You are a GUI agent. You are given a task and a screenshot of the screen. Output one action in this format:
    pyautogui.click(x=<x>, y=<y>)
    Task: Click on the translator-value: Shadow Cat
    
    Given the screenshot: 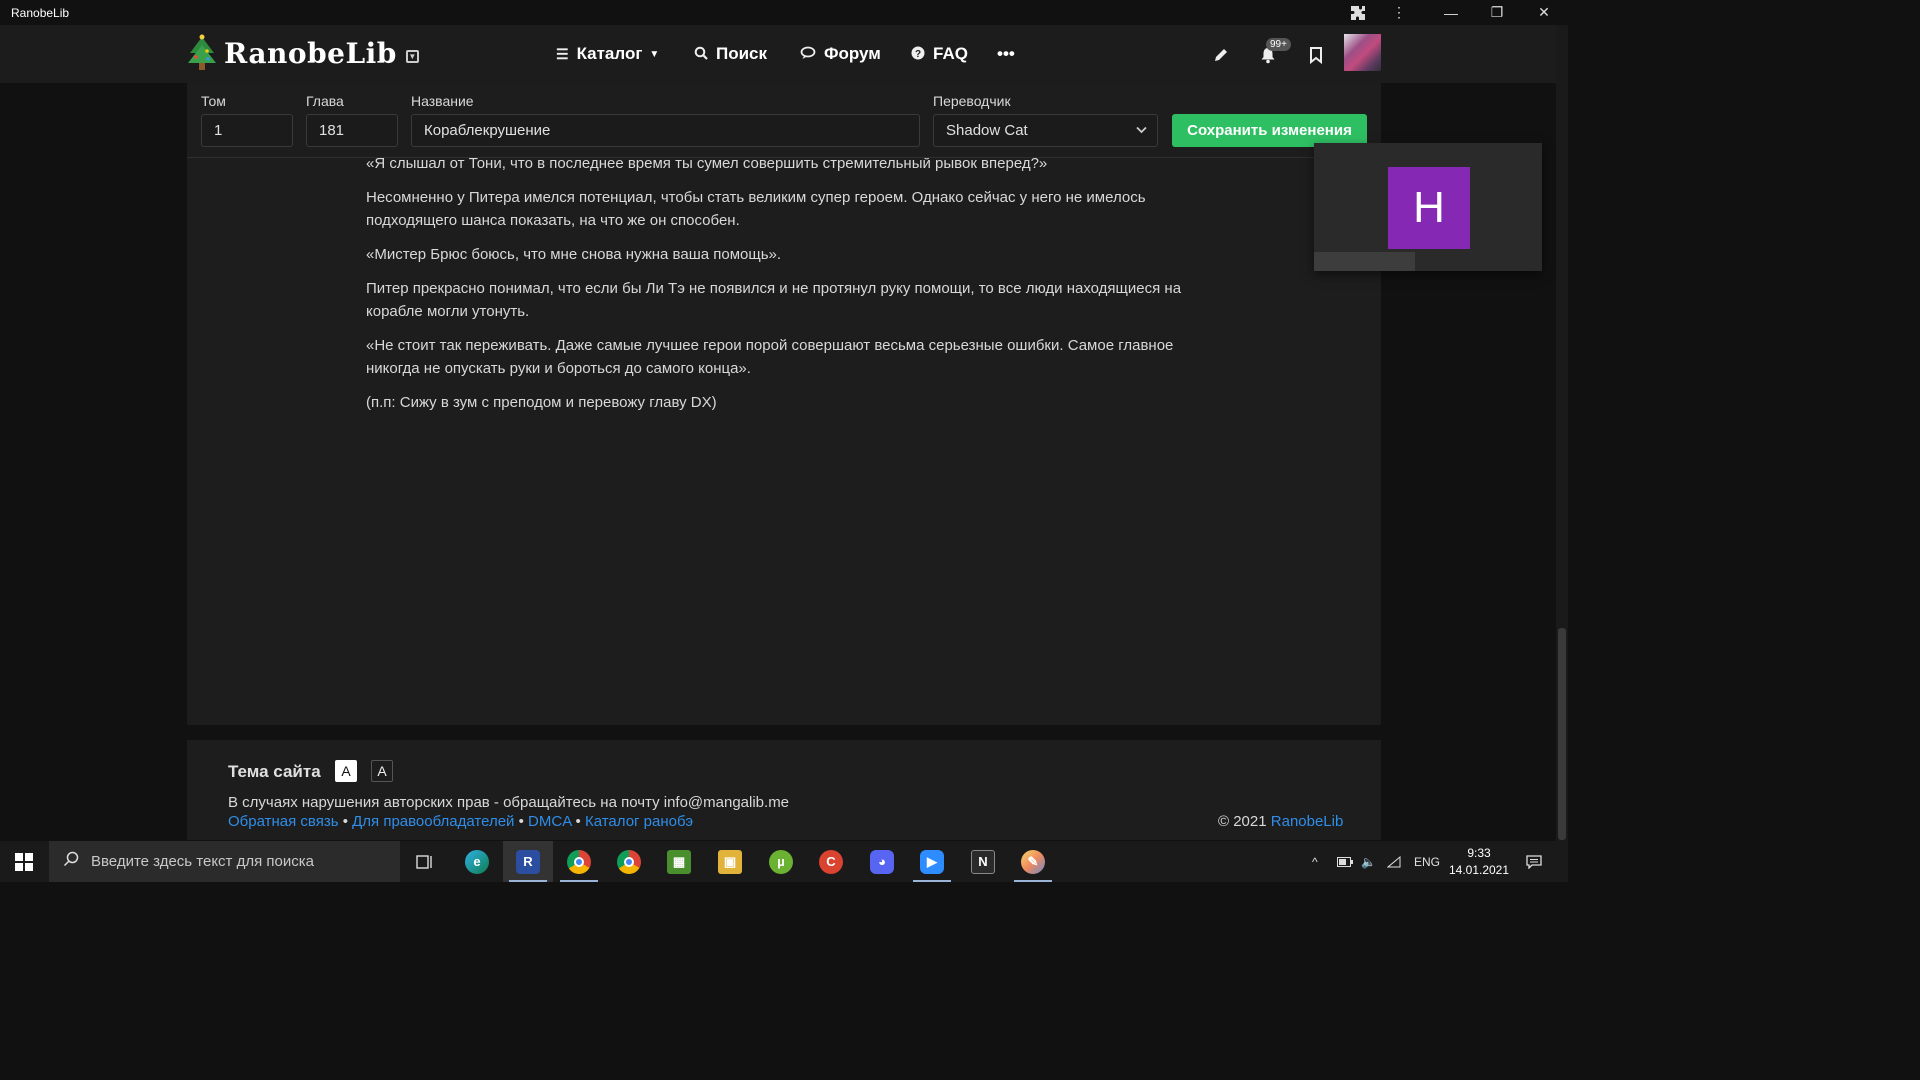 What is the action you would take?
    pyautogui.click(x=987, y=130)
    